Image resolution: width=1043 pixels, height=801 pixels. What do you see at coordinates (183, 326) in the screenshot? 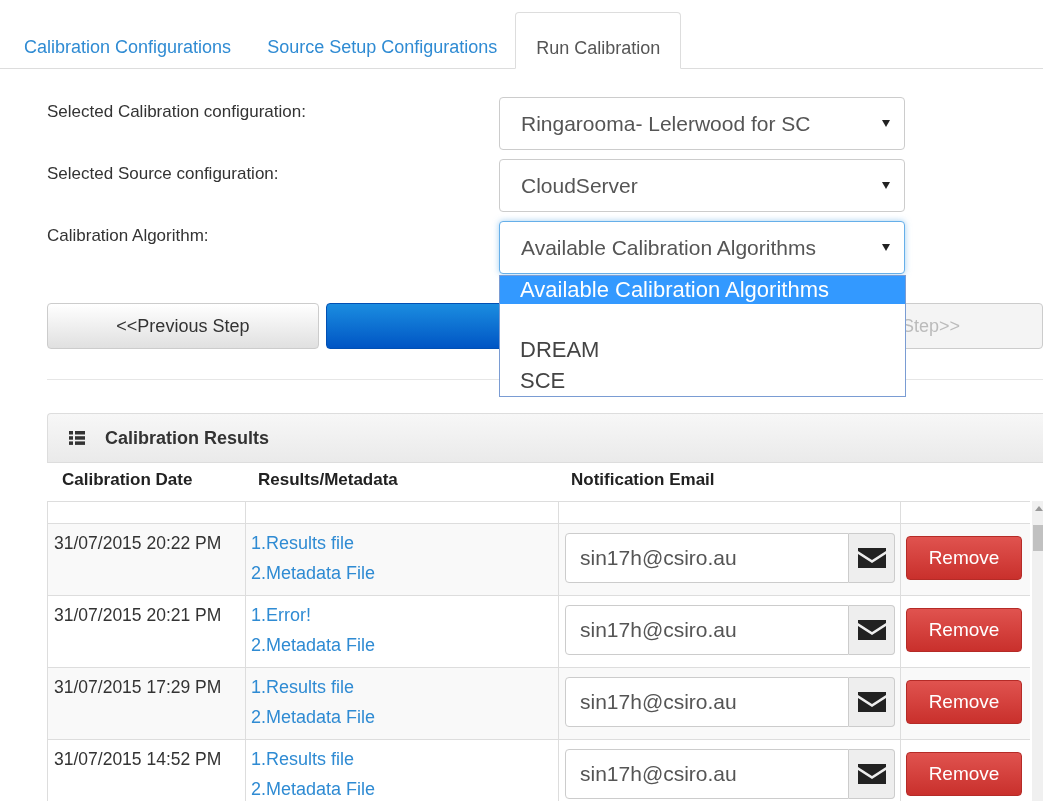
I see `previous-step-button: <<Previous Step` at bounding box center [183, 326].